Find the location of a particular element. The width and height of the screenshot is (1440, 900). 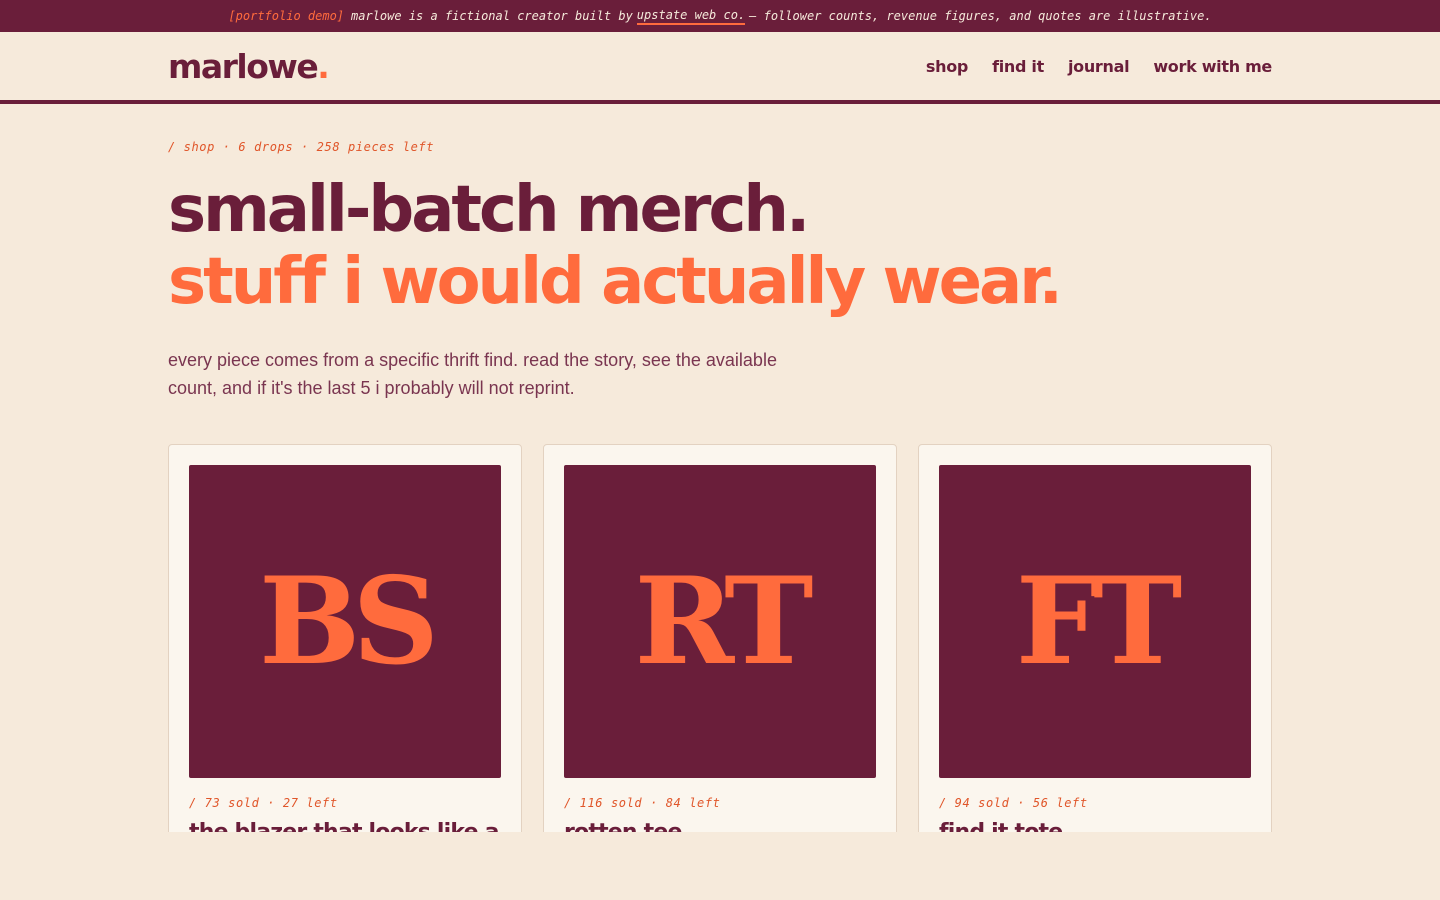

product-stock: / 73 sold · 27 left is located at coordinates (263, 803).